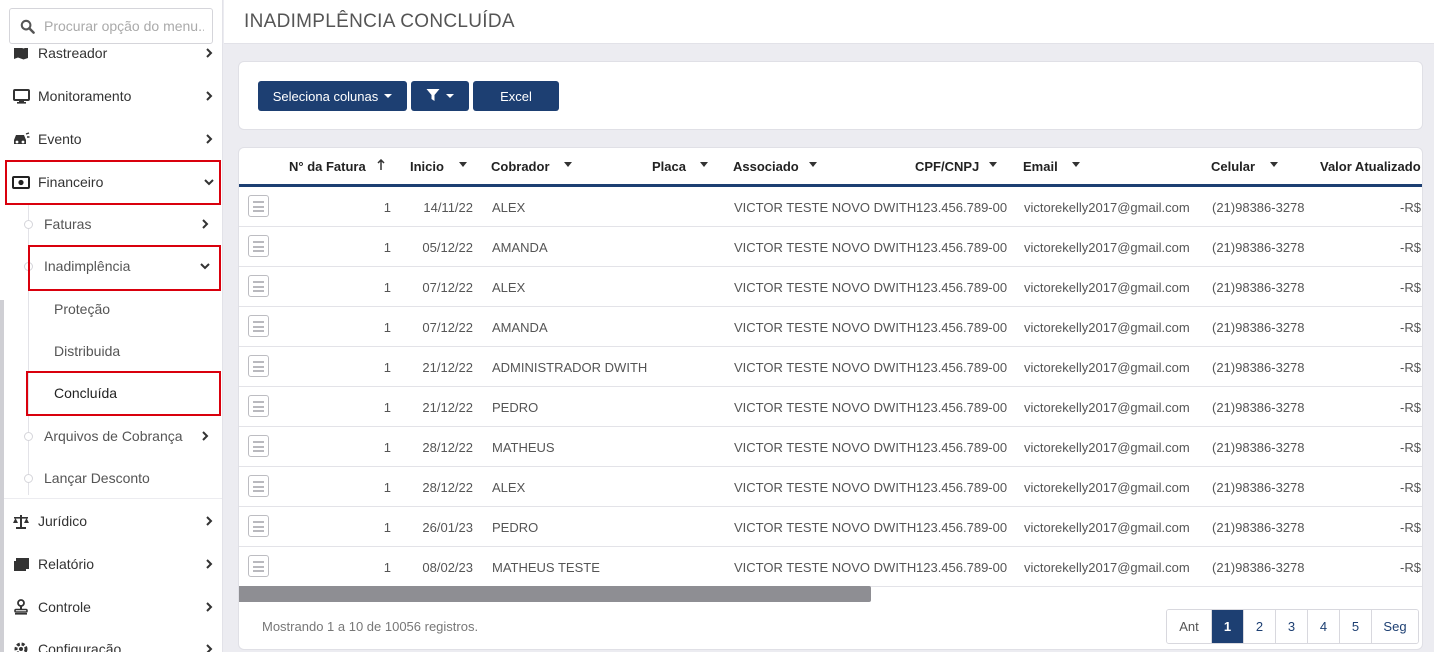 This screenshot has height=652, width=1434. I want to click on submenu-item-label: Faturas, so click(68, 224).